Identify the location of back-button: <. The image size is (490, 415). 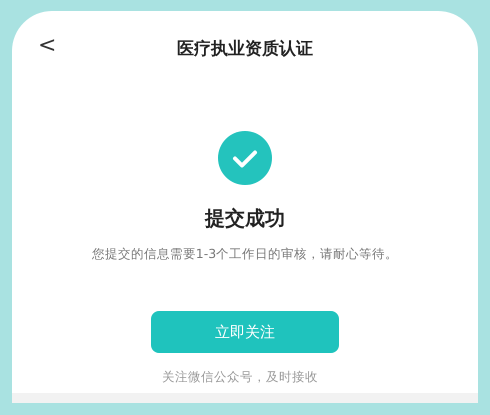
(47, 46).